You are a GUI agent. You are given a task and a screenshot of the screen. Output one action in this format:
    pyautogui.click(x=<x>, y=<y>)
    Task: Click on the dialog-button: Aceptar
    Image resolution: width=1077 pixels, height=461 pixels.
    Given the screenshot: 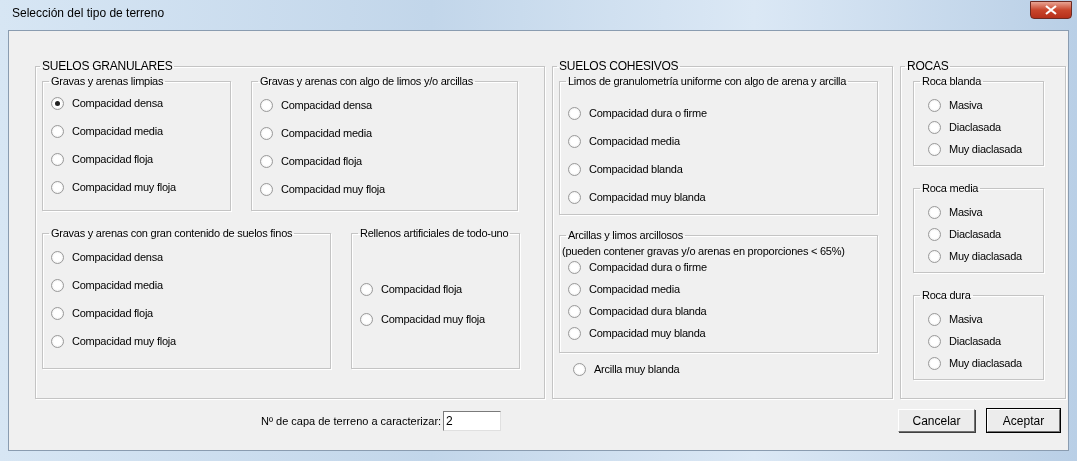 What is the action you would take?
    pyautogui.click(x=1023, y=420)
    